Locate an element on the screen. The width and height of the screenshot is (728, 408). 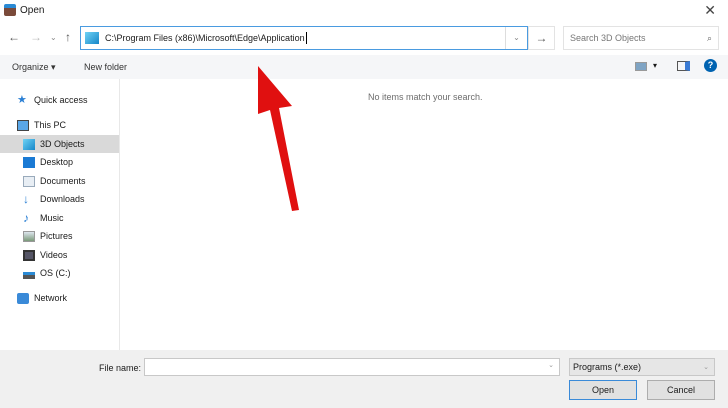
open-button: Open is located at coordinates (603, 390).